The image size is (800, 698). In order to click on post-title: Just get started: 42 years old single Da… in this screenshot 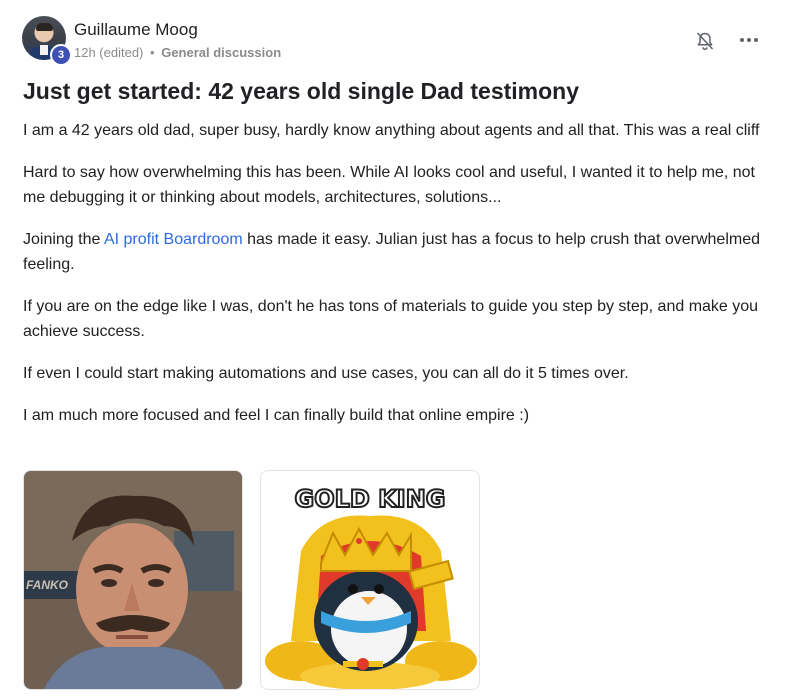, I will do `click(301, 91)`.